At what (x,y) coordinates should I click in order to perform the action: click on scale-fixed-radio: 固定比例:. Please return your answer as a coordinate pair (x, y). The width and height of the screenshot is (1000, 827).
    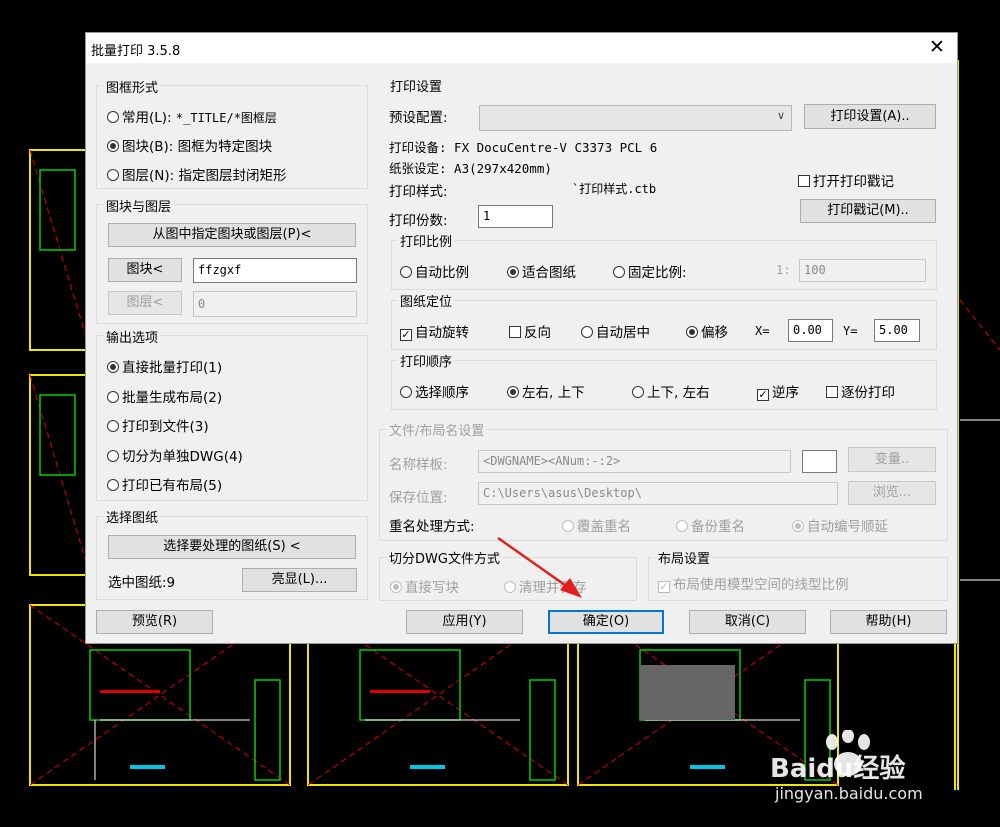
    Looking at the image, I should click on (650, 271).